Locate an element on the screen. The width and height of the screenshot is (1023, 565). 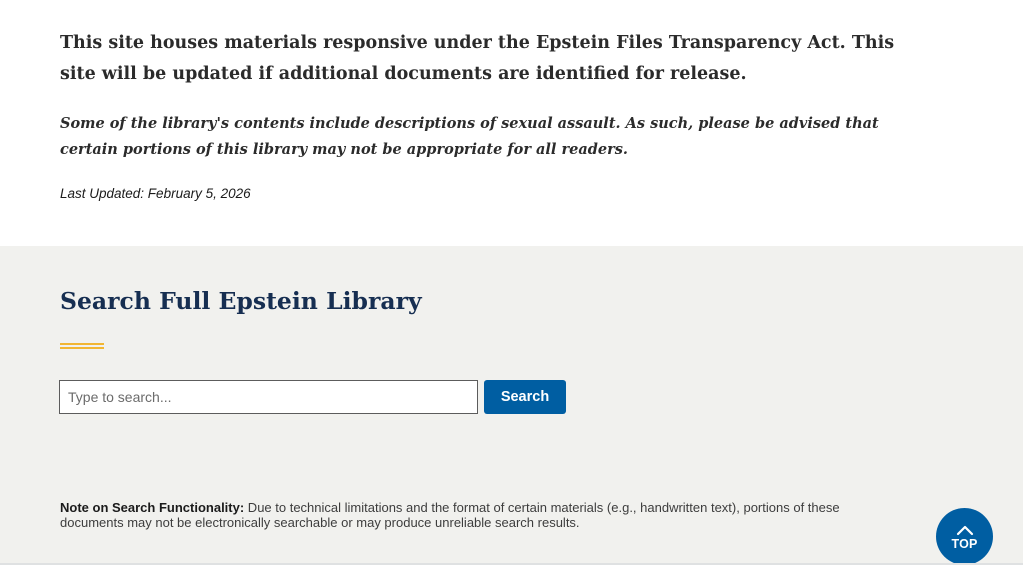
search-note-label: Note on Search Functionality: is located at coordinates (152, 507).